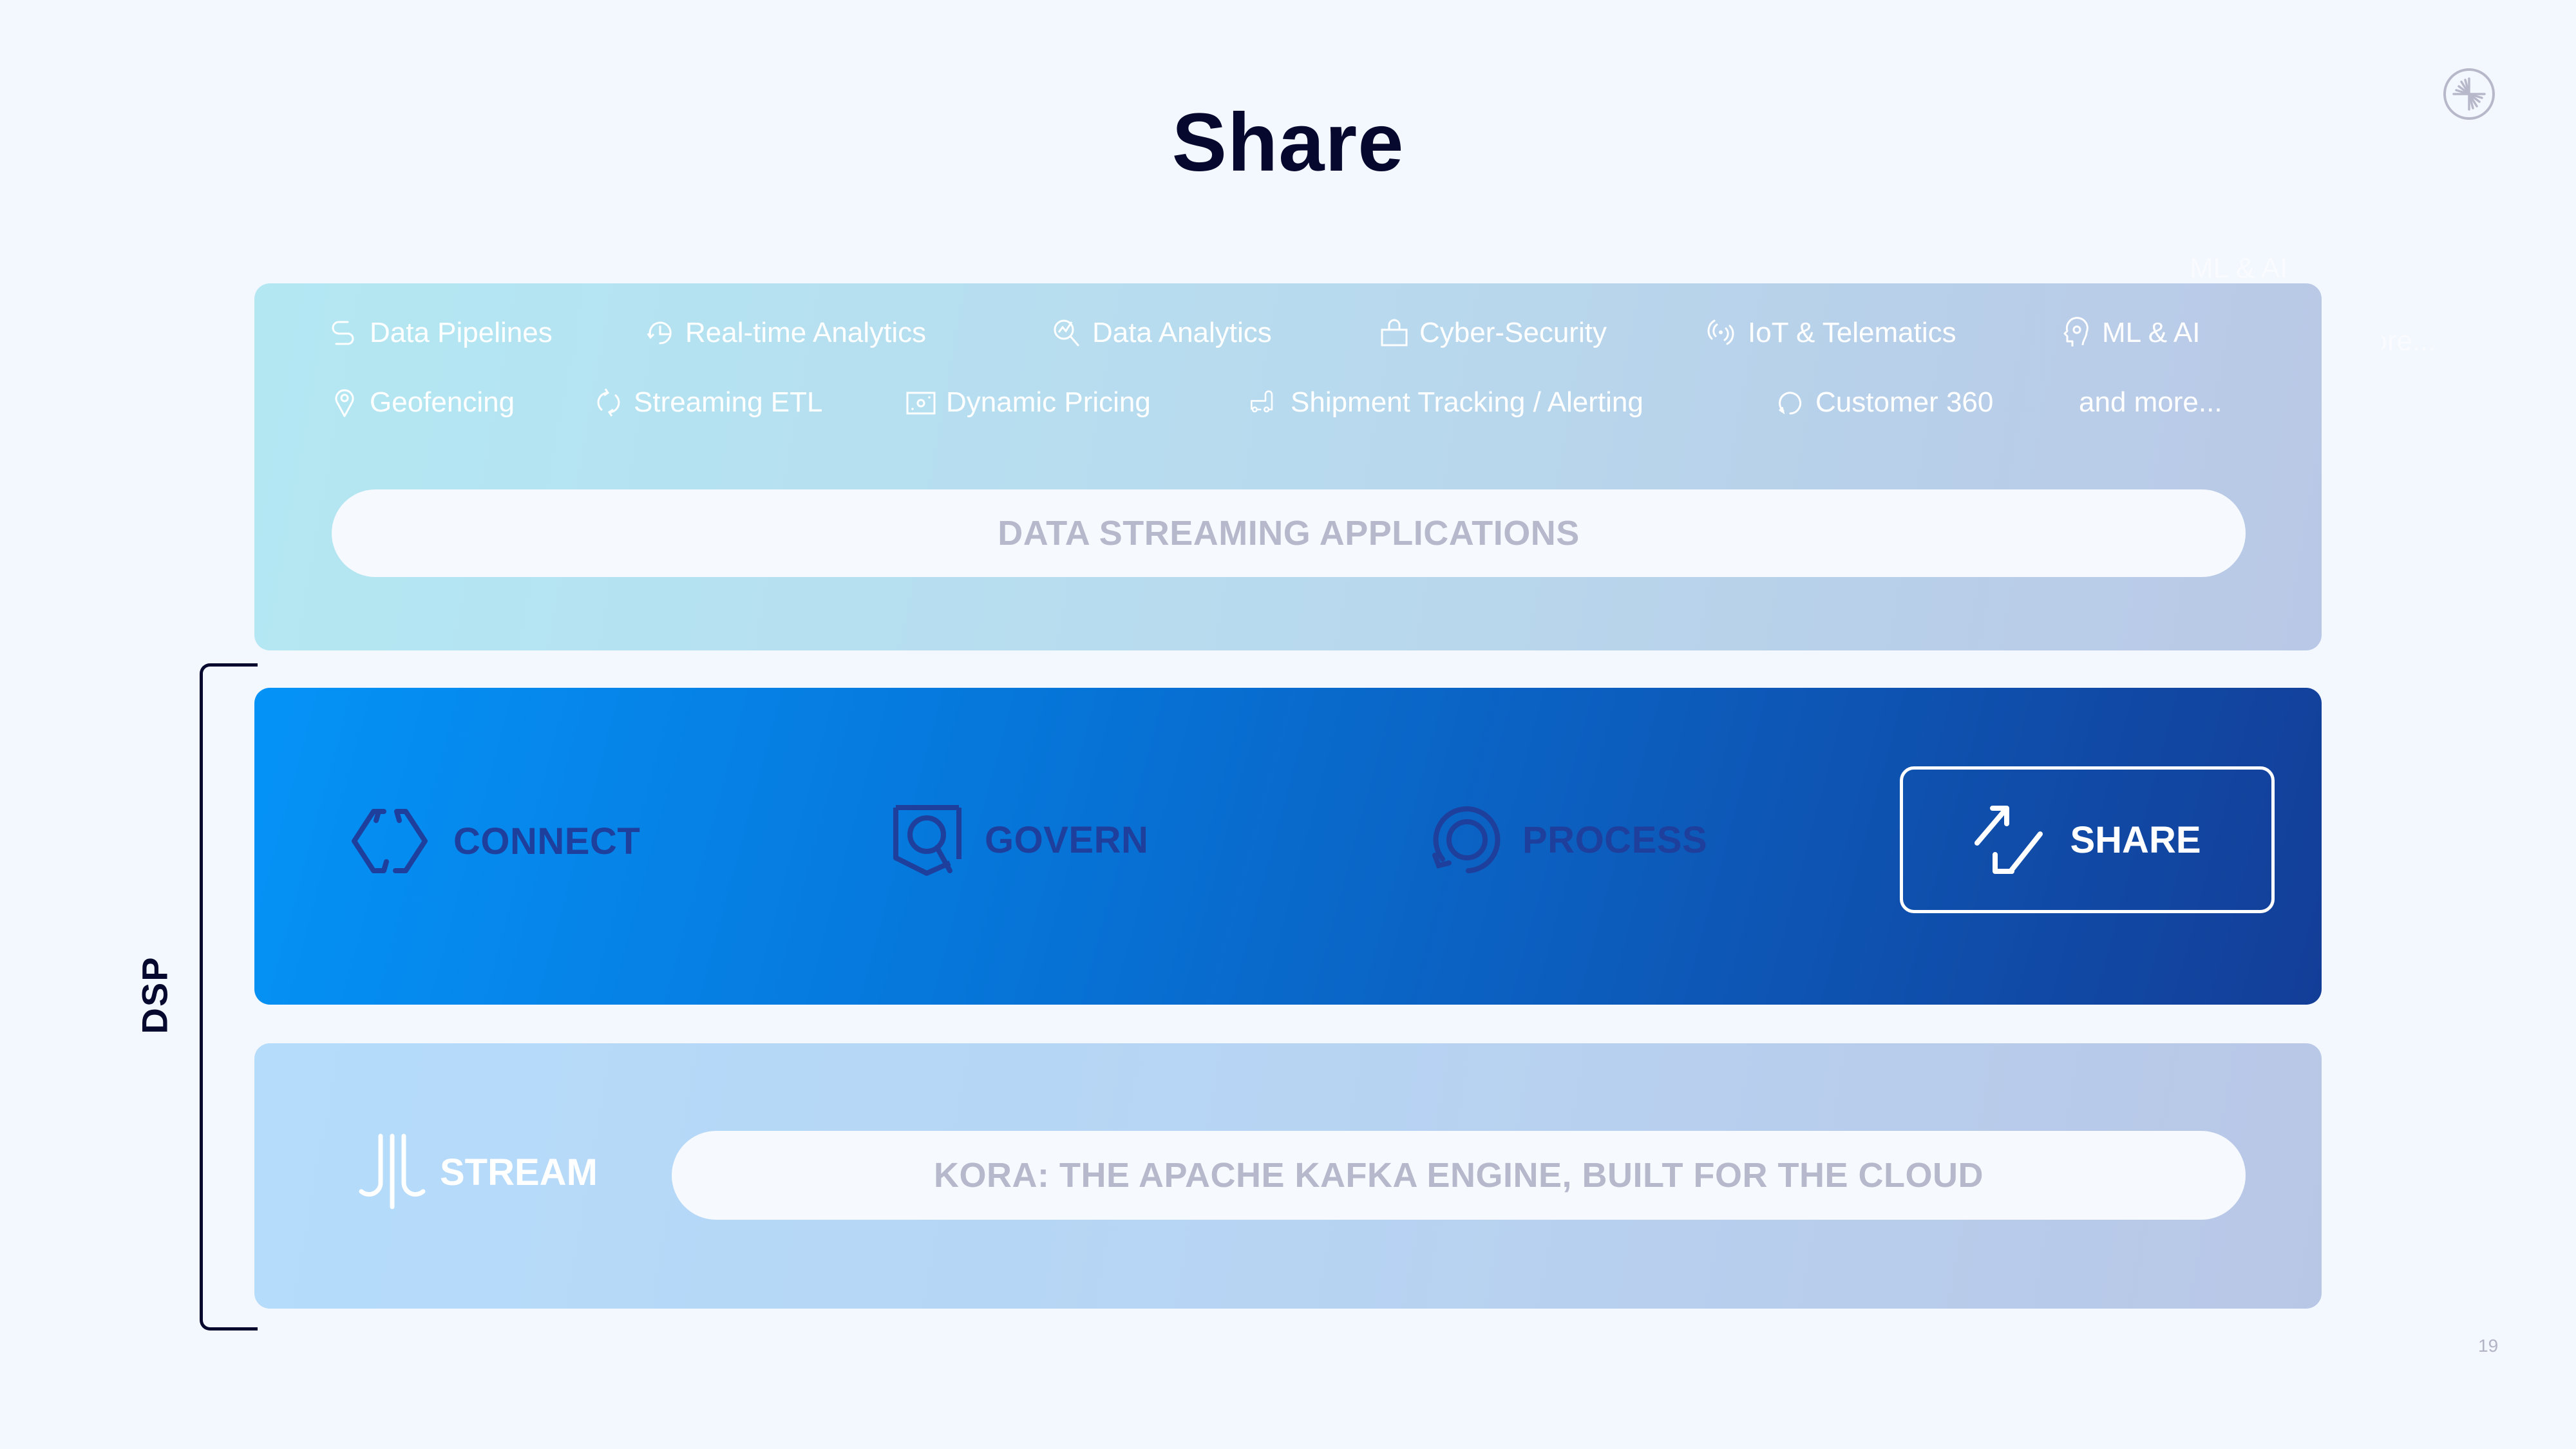 Image resolution: width=2576 pixels, height=1449 pixels. What do you see at coordinates (345, 403) in the screenshot?
I see `map-pin-icon` at bounding box center [345, 403].